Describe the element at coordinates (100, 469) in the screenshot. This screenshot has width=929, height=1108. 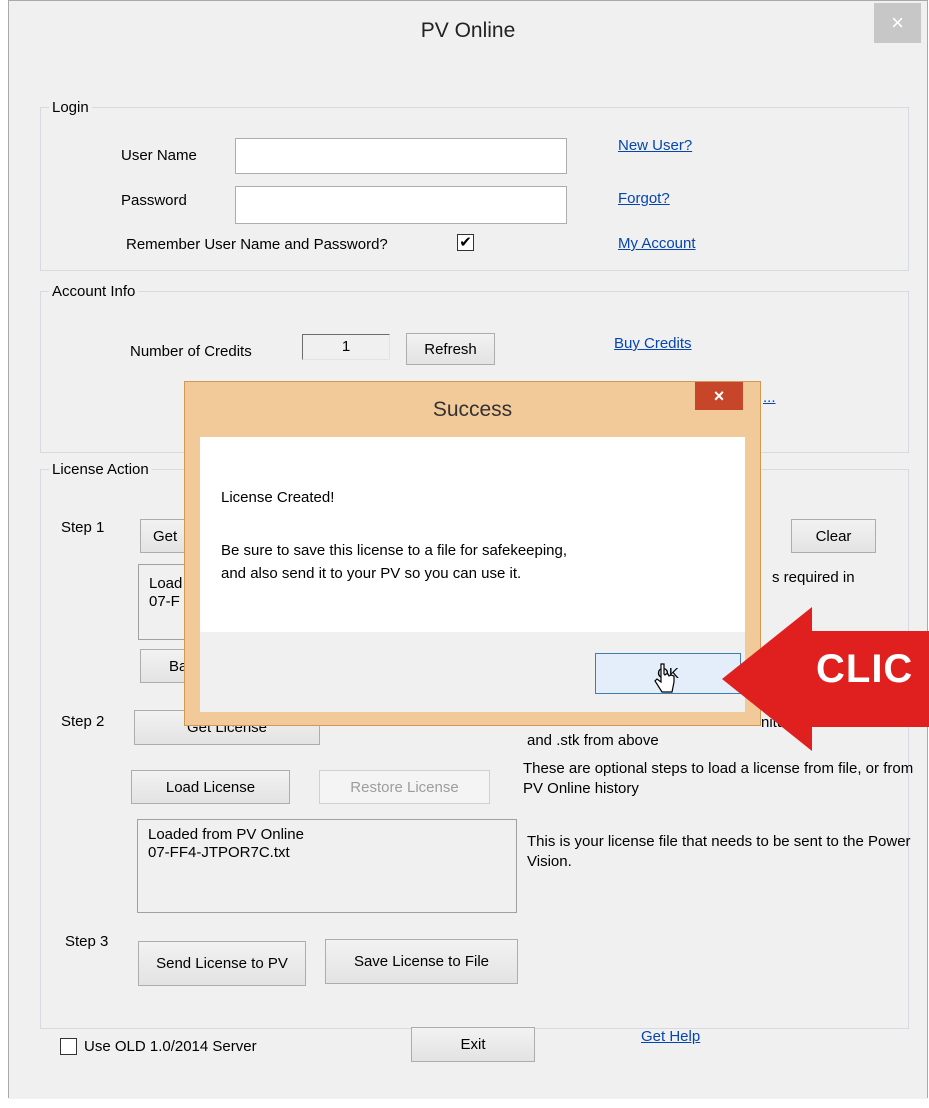
I see `license-action-legend: License Action` at that location.